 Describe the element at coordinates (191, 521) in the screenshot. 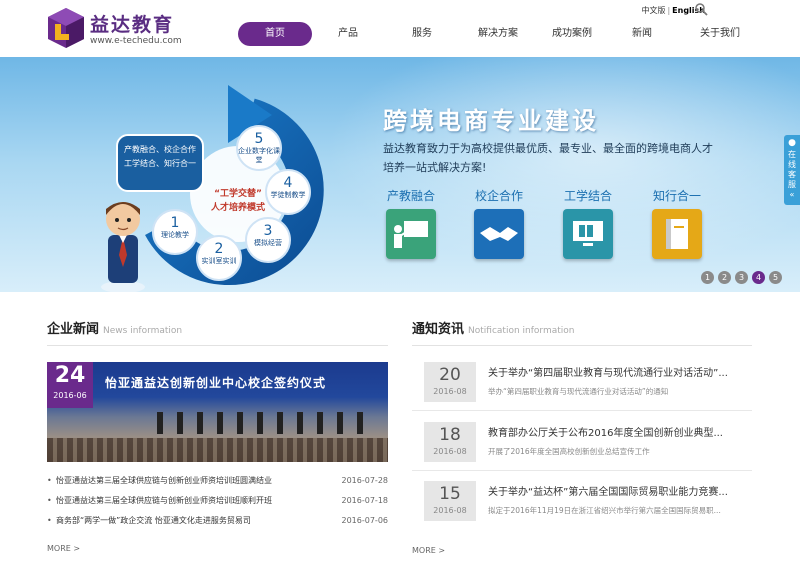

I see `news-item-title: 商务部“两学一做”政企交流 怡亚通文化走进服务贸易司` at that location.